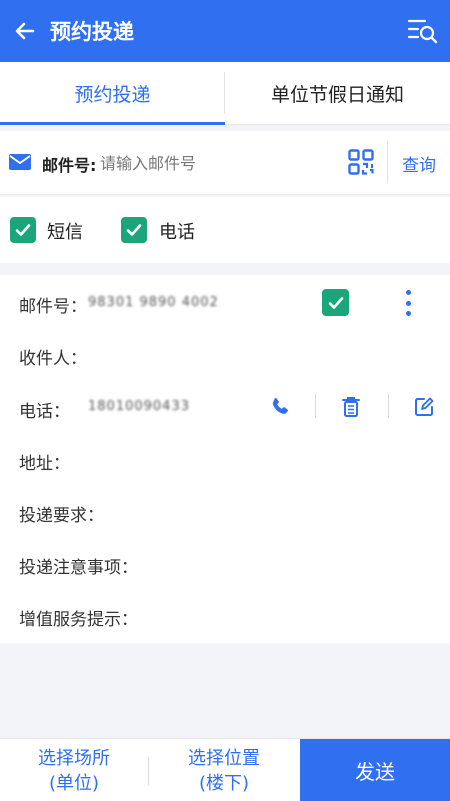  I want to click on mail-search-row: 邮件号: 查询, so click(225, 163).